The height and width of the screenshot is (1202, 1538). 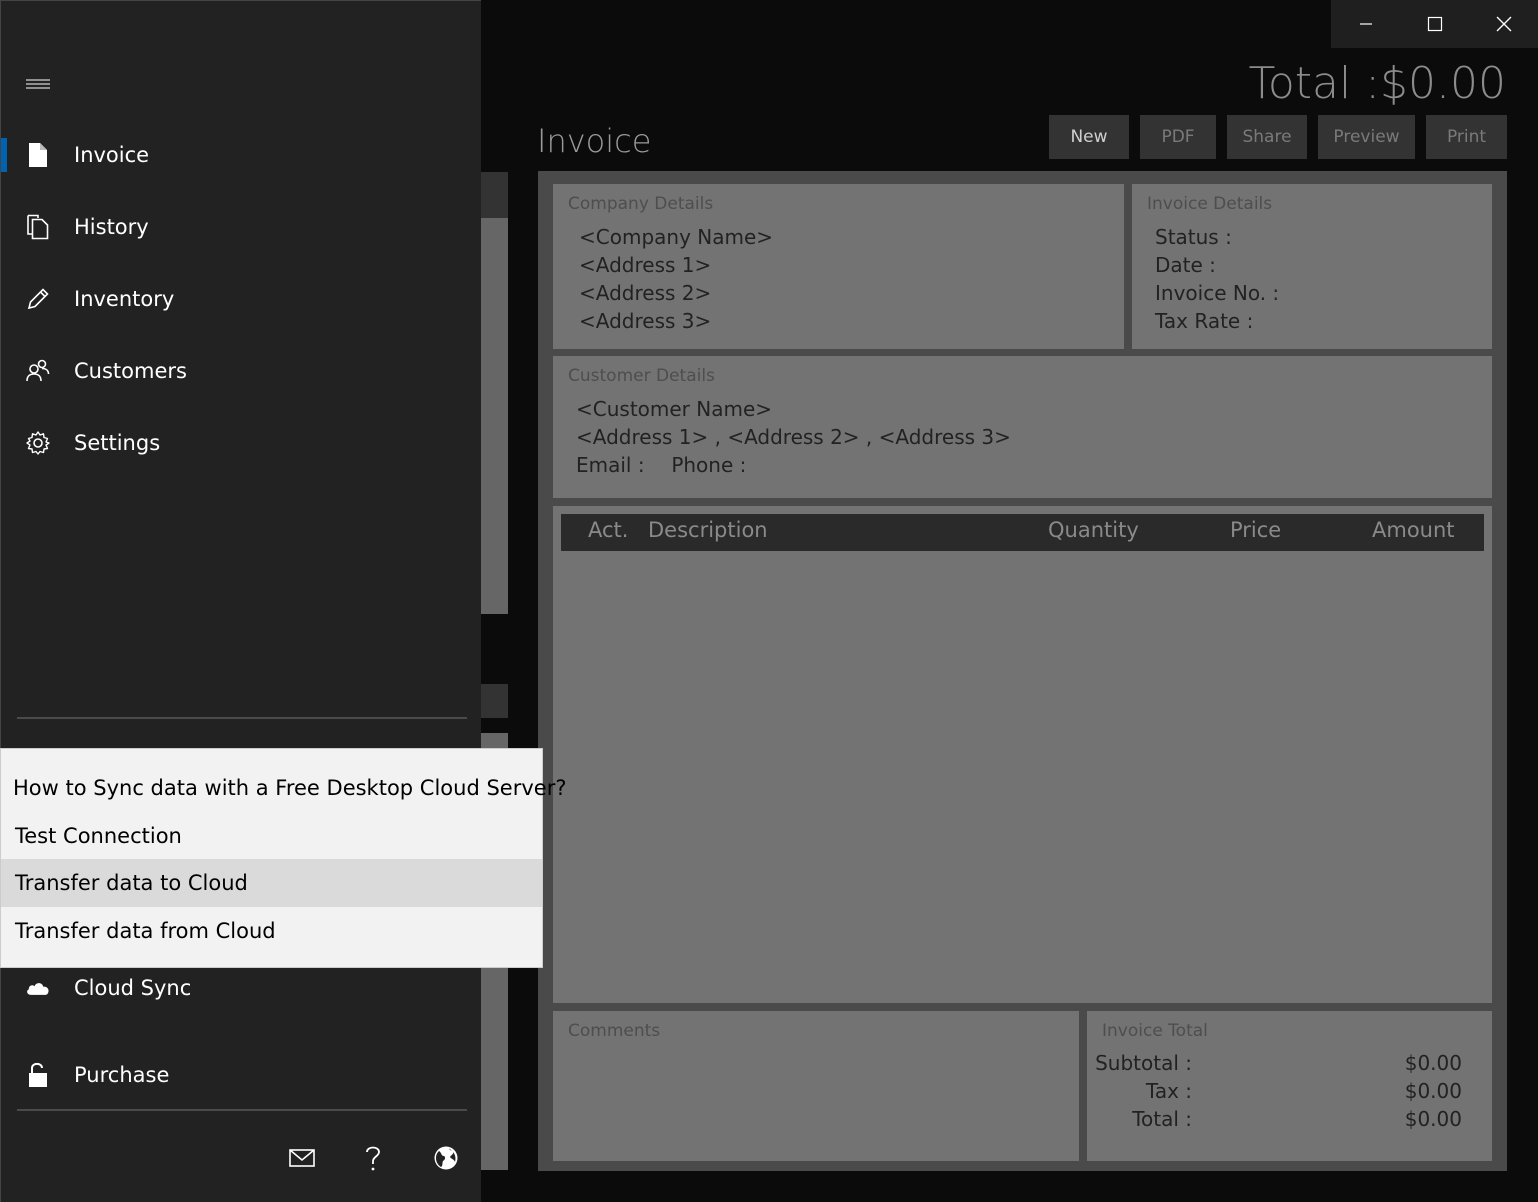 What do you see at coordinates (793, 437) in the screenshot?
I see `customer-address: <Address 1> , <Address 2> , <Address 3>` at bounding box center [793, 437].